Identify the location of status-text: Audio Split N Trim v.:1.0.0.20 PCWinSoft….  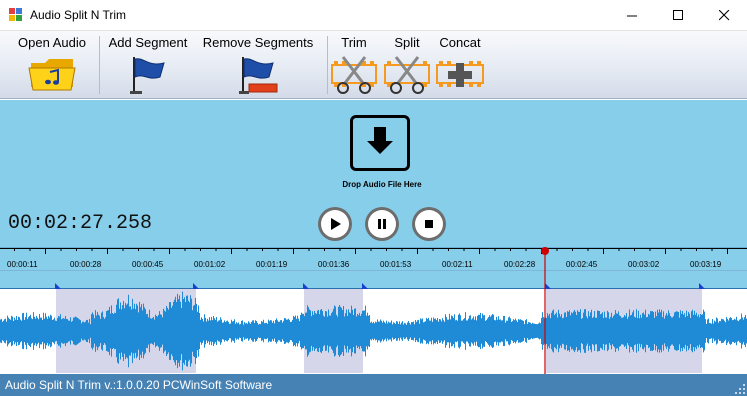
(139, 385).